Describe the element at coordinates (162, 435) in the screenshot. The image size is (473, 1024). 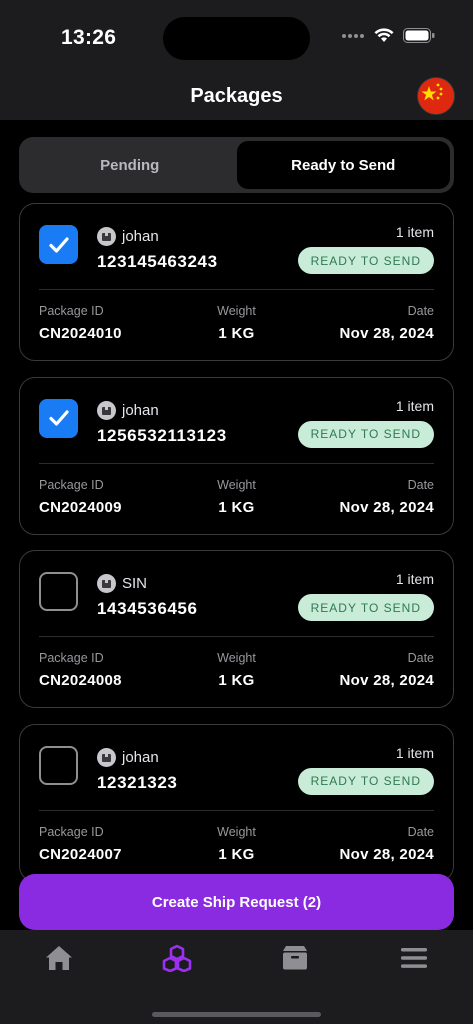
I see `tracking-number: 1256532113123` at that location.